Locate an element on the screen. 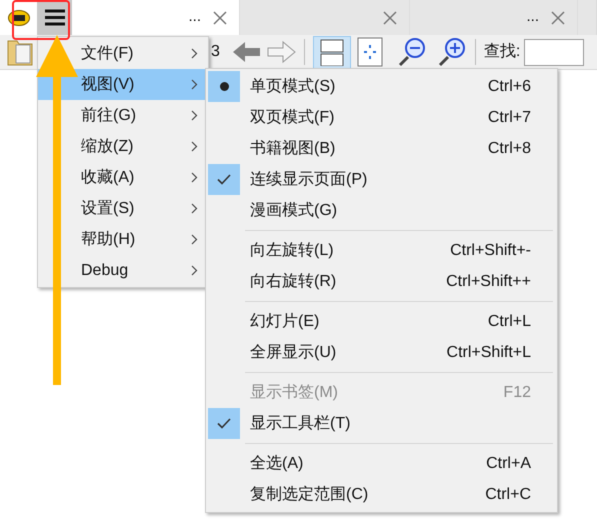 The height and width of the screenshot is (532, 597). menu-icon is located at coordinates (54, 17).